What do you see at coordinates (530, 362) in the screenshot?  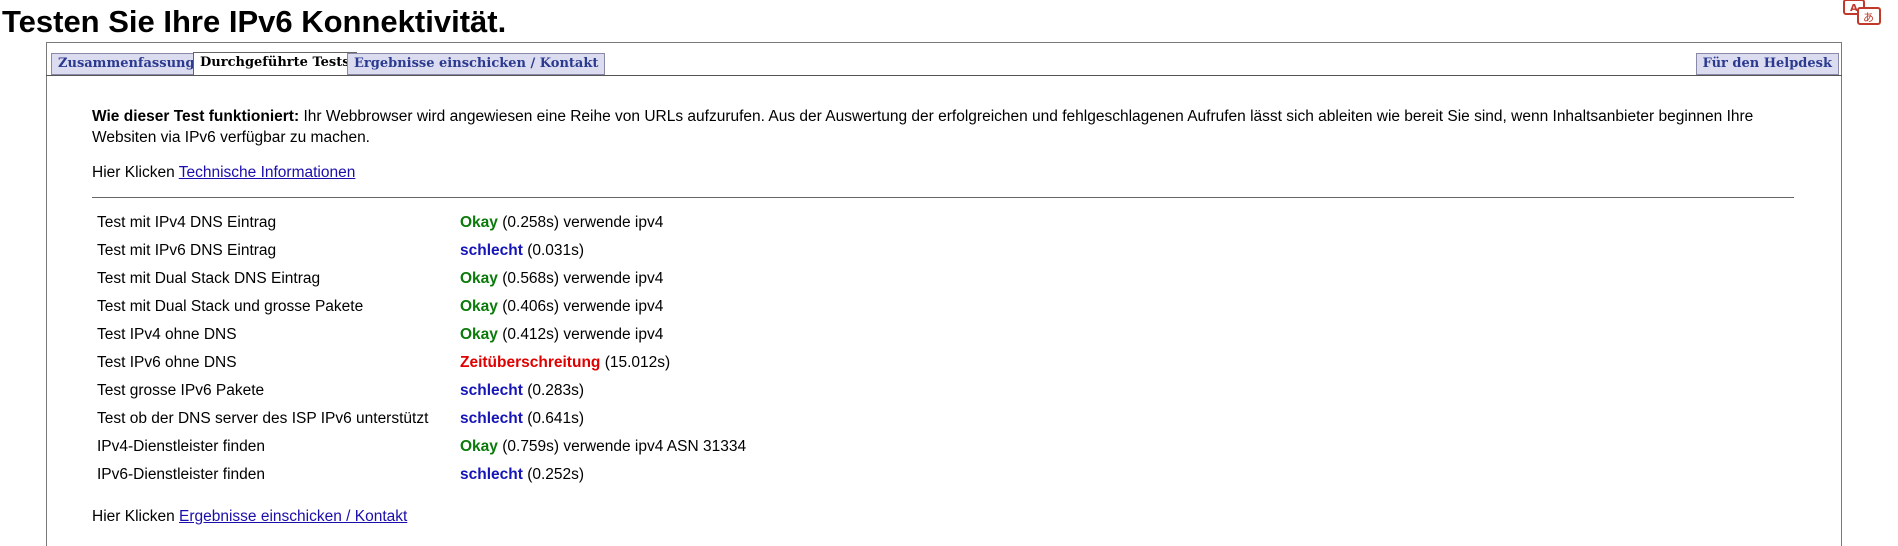 I see `test-status: Zeitüberschreitung` at bounding box center [530, 362].